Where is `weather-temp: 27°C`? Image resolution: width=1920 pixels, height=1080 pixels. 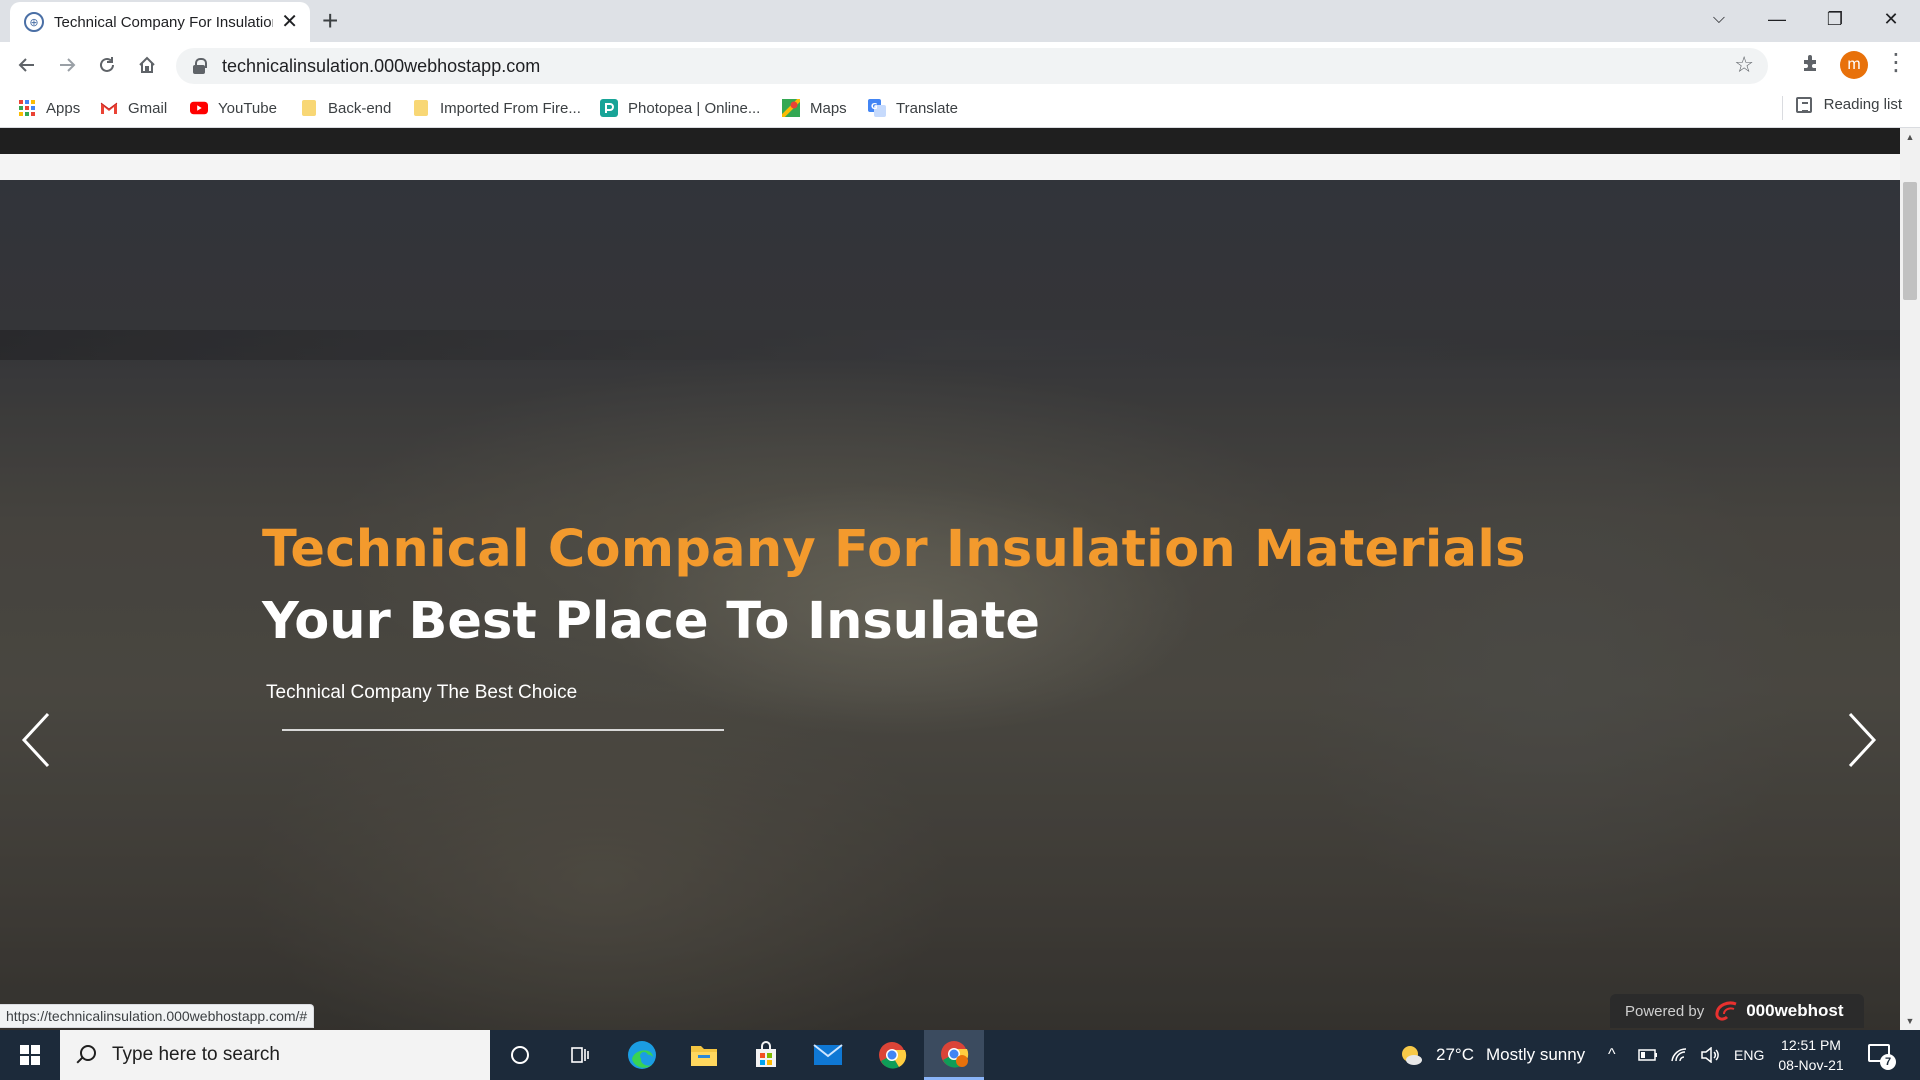
weather-temp: 27°C is located at coordinates (1455, 1054).